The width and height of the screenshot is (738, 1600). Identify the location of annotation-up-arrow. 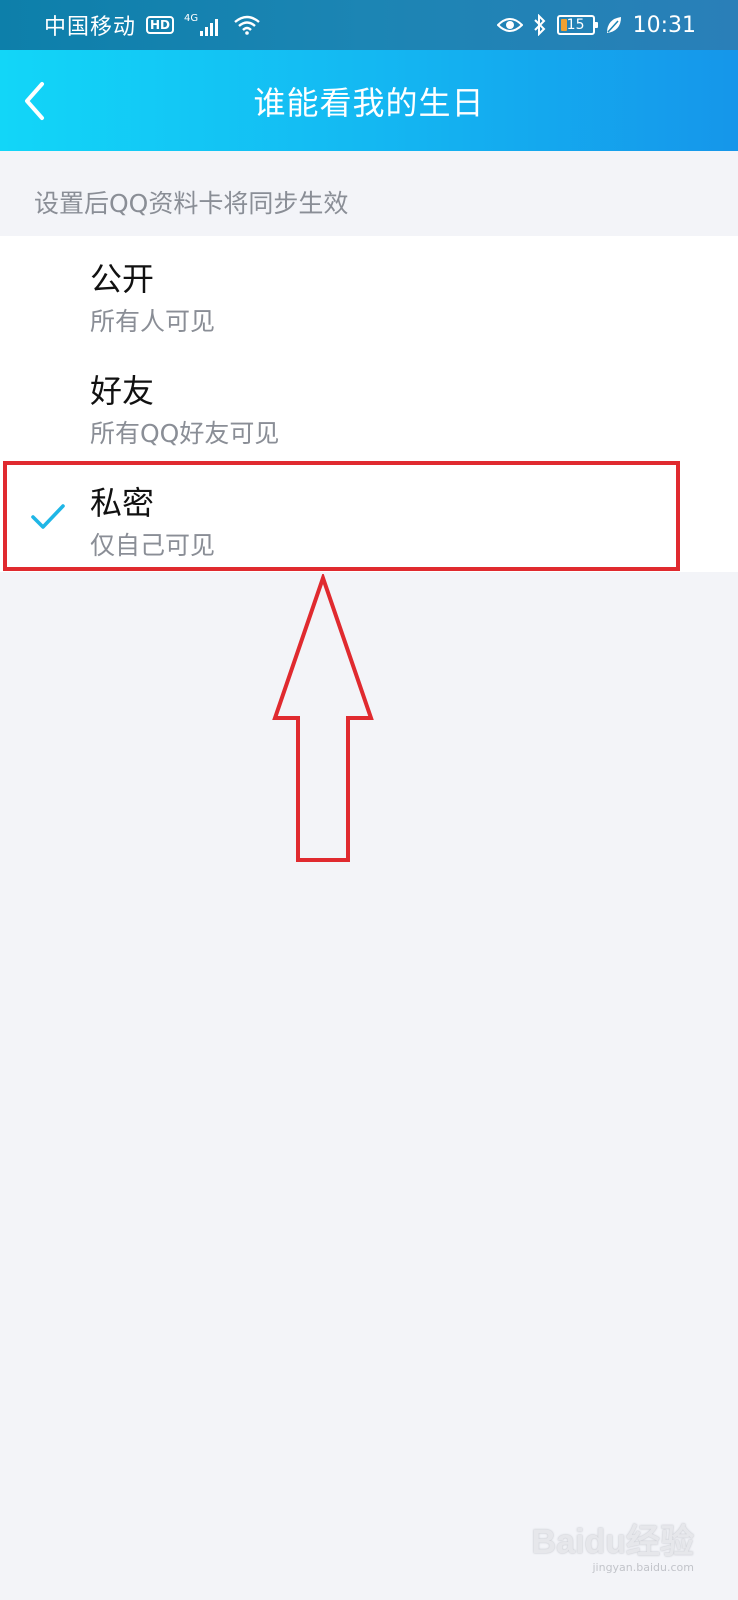
(323, 718).